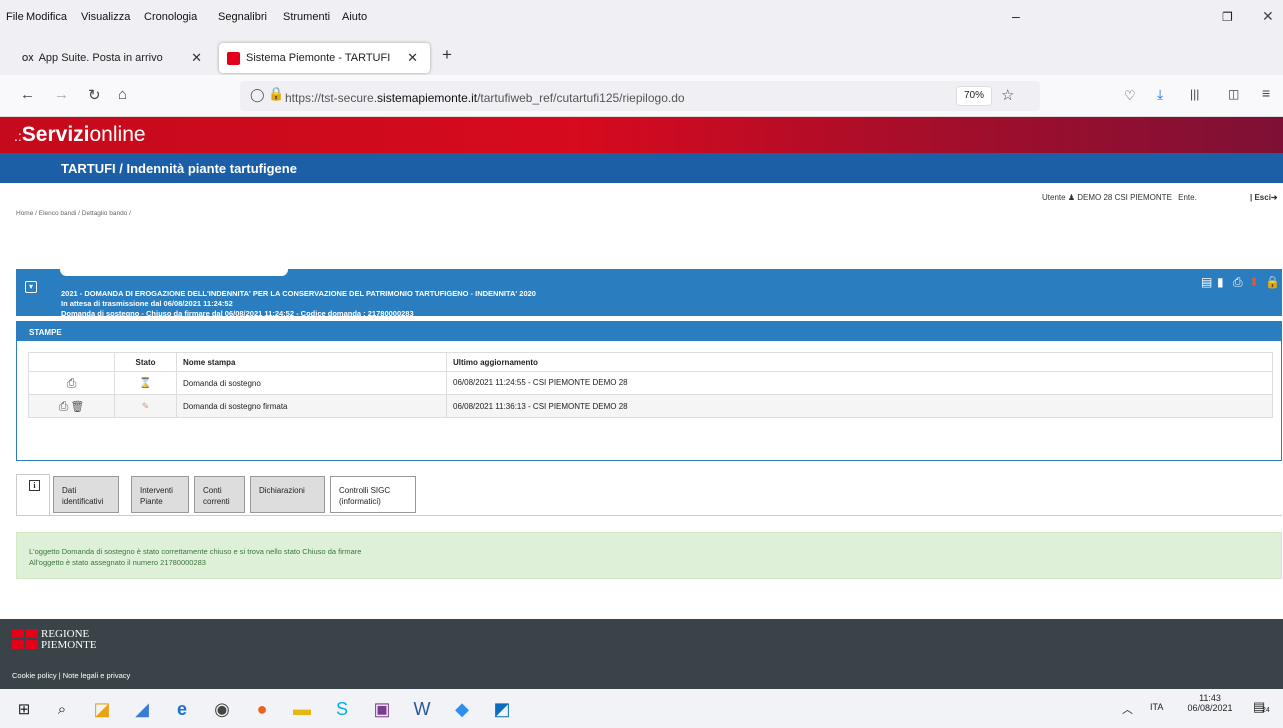 This screenshot has width=1283, height=728. Describe the element at coordinates (382, 709) in the screenshot. I see `app-icon: ▣` at that location.